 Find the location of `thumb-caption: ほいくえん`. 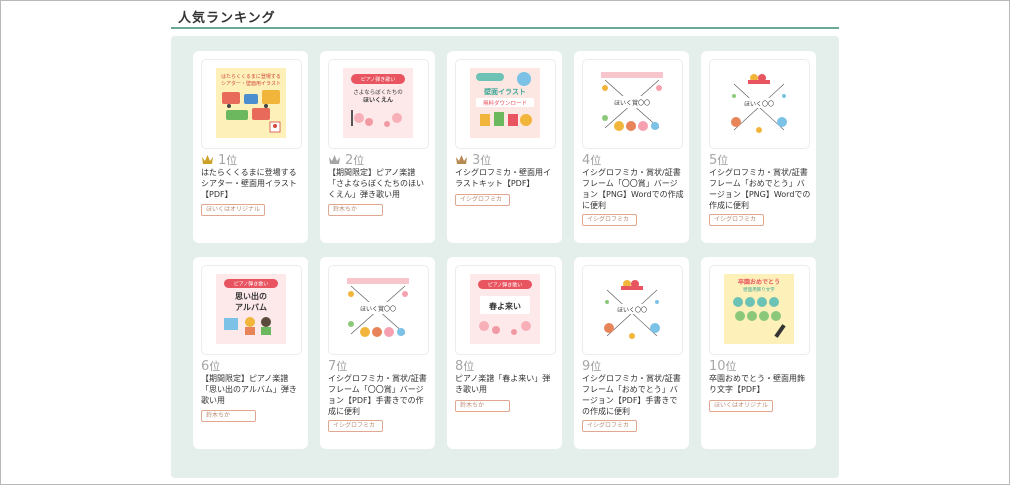

thumb-caption: ほいくえん is located at coordinates (378, 100).